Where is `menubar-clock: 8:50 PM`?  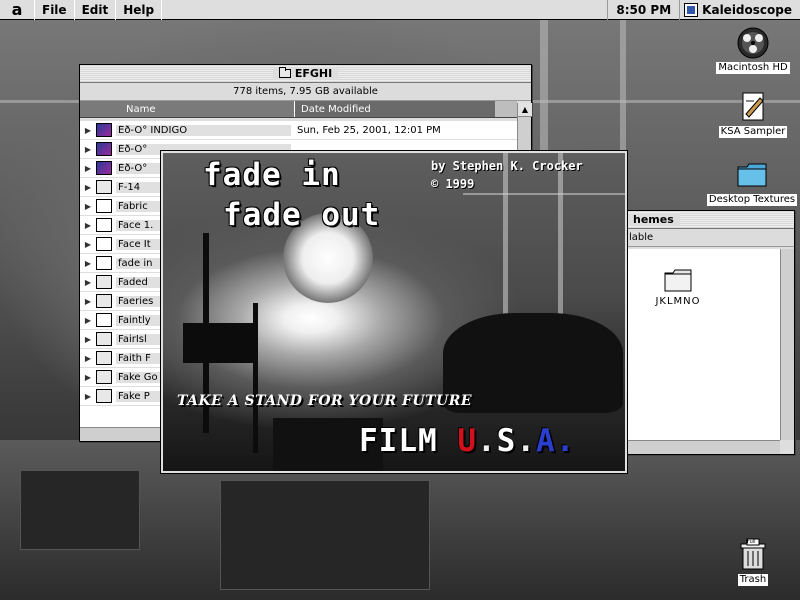
menubar-clock: 8:50 PM is located at coordinates (643, 10).